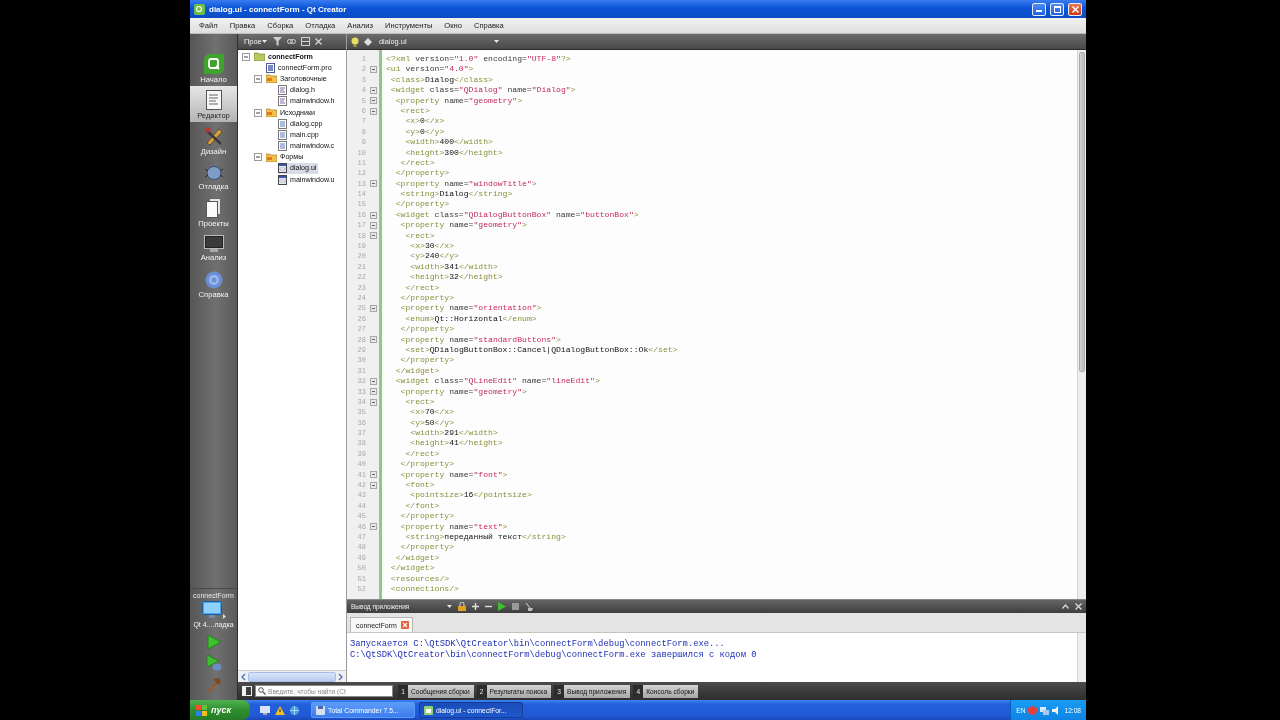 The height and width of the screenshot is (720, 1280). What do you see at coordinates (553, 655) in the screenshot?
I see `output-line: C:\QtSDK\QtCreator\bin\connectForm\debug\connectForm.exe завершился с кодом 0` at bounding box center [553, 655].